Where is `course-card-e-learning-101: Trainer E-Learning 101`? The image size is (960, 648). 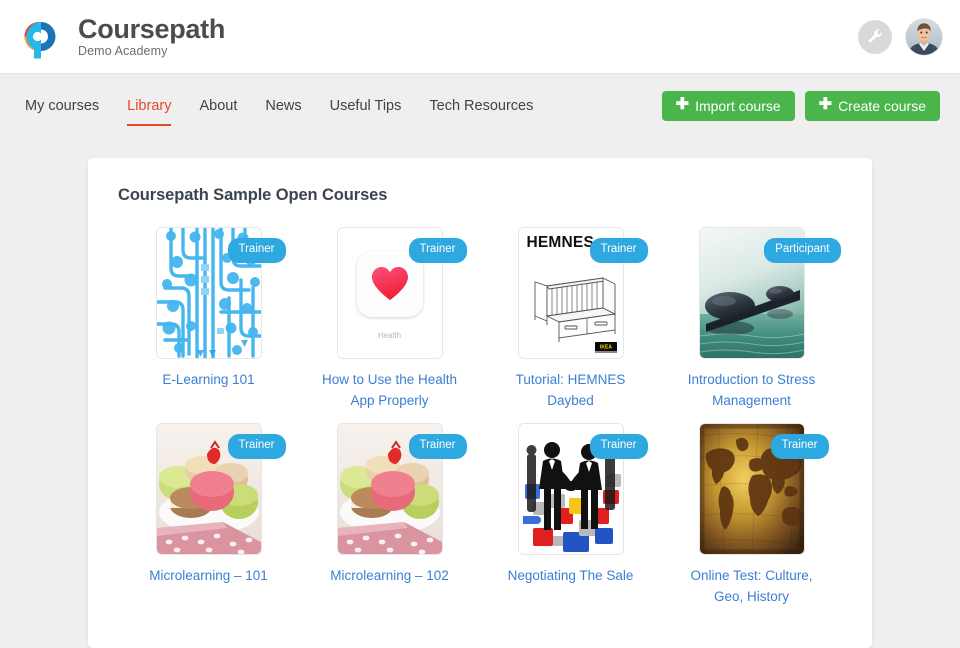
course-card-e-learning-101: Trainer E-Learning 101 is located at coordinates (208, 325).